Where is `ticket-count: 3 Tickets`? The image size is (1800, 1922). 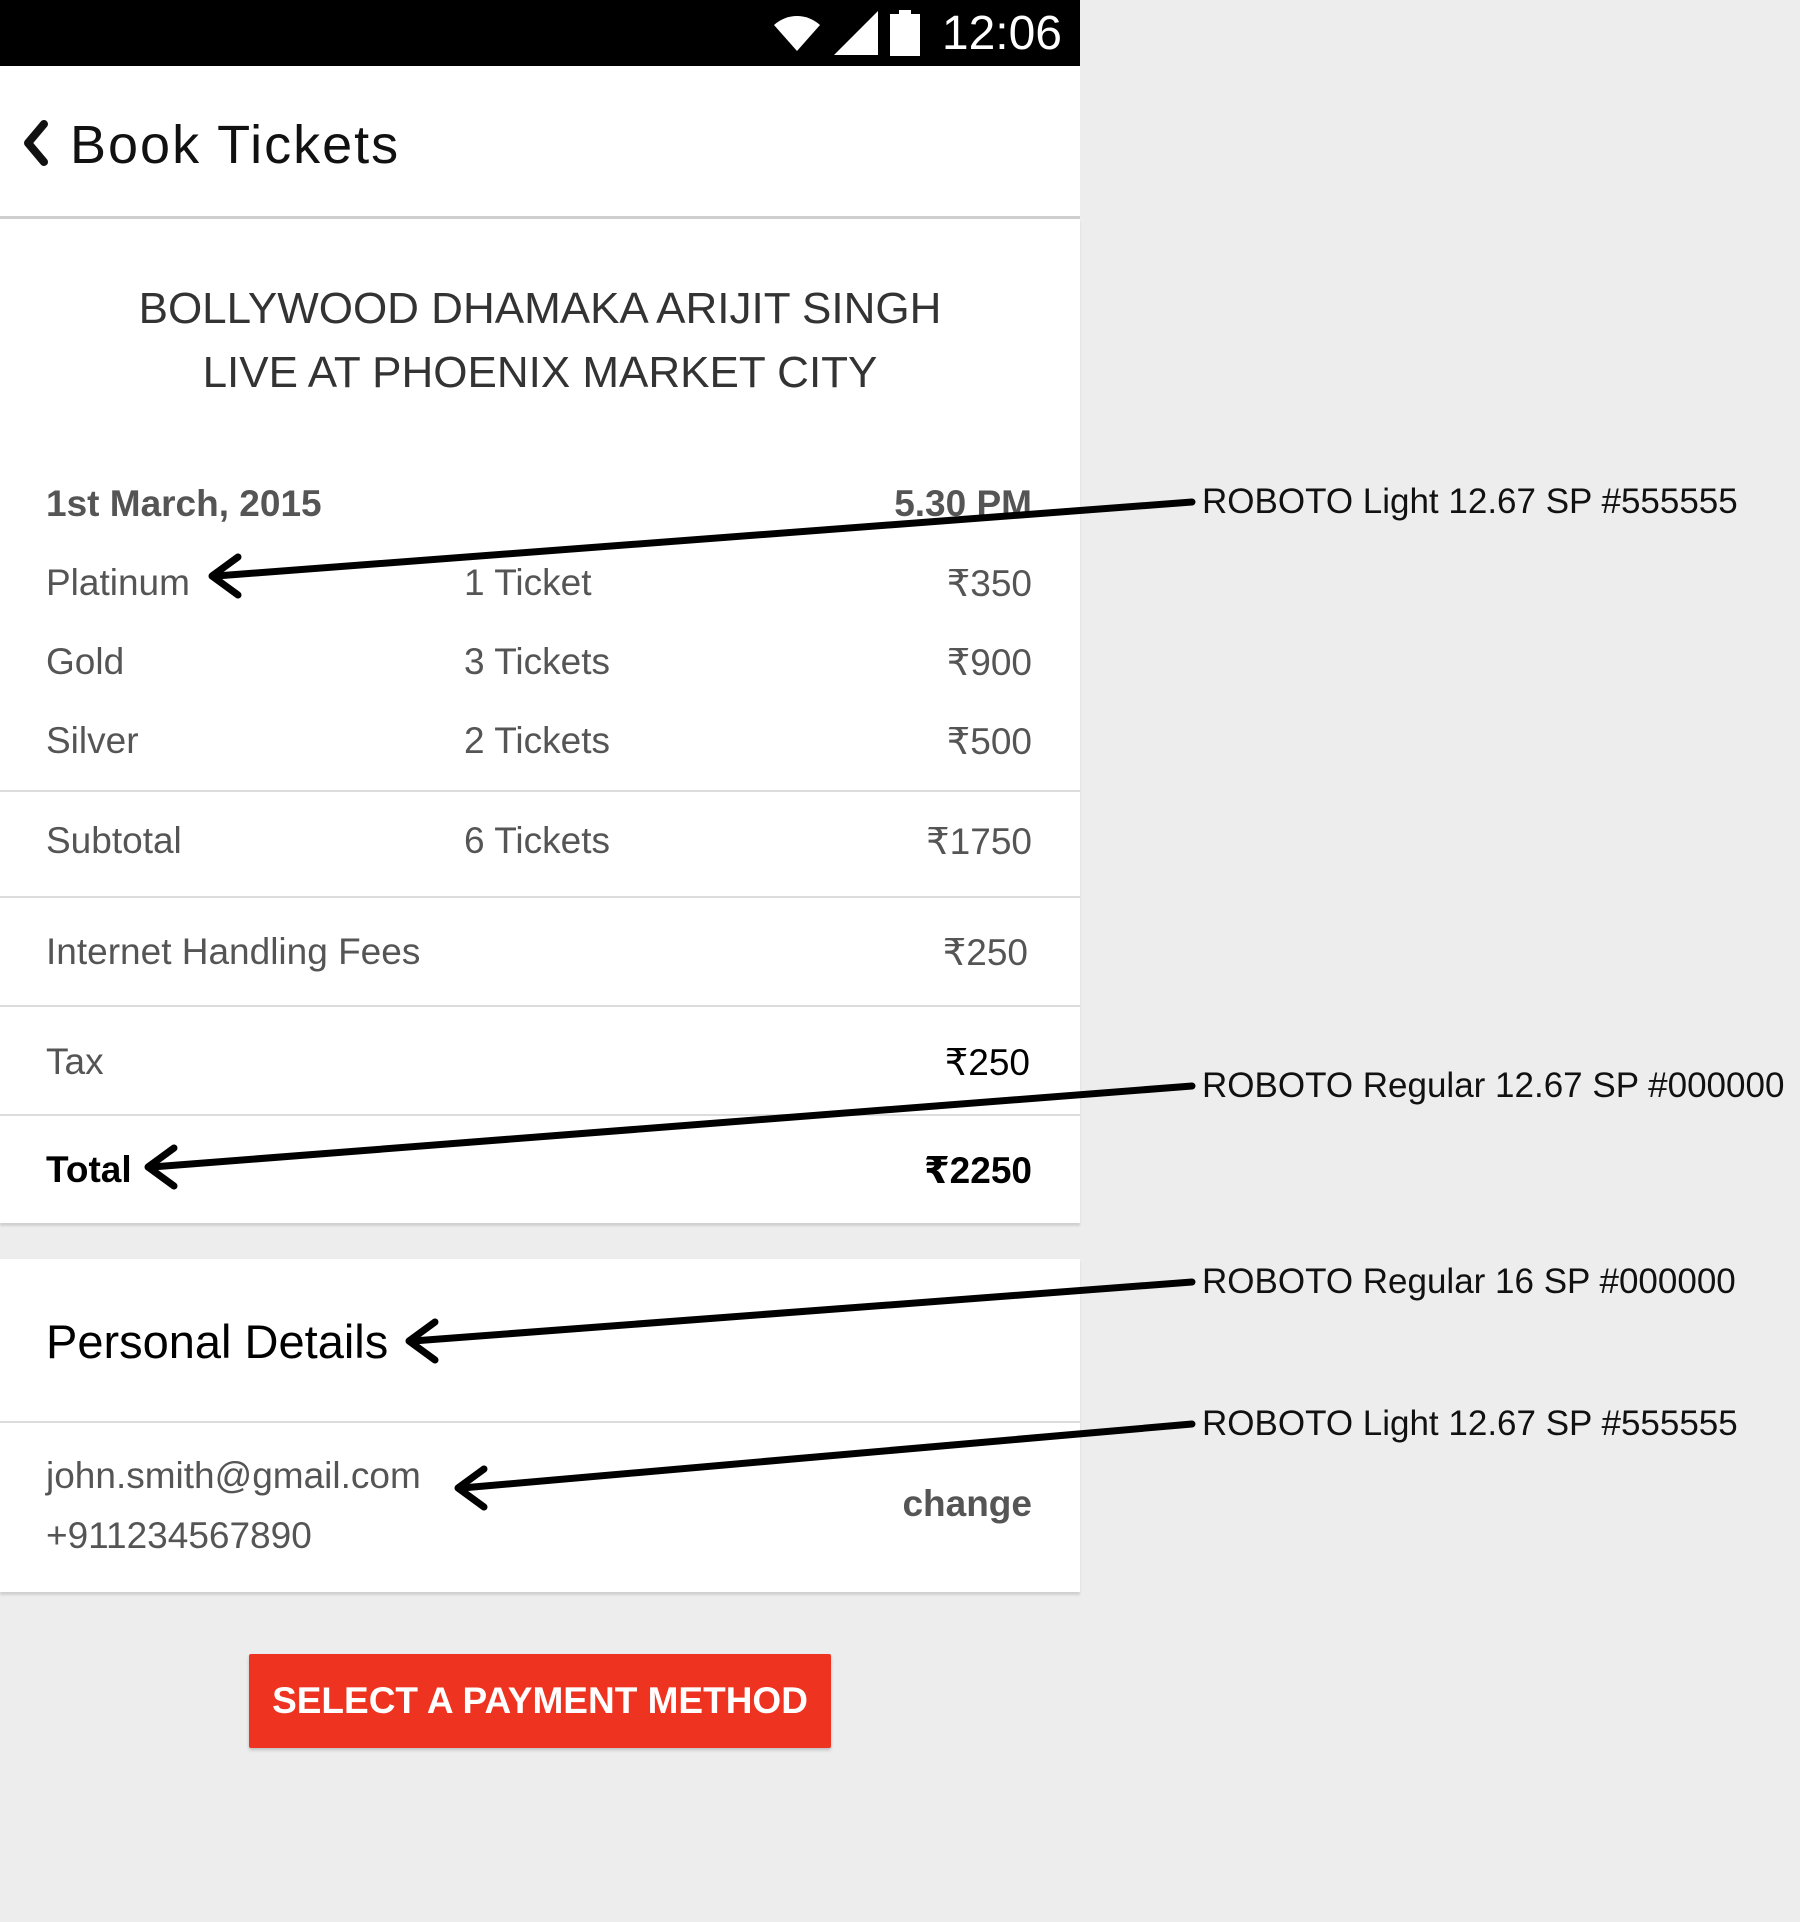
ticket-count: 3 Tickets is located at coordinates (537, 661).